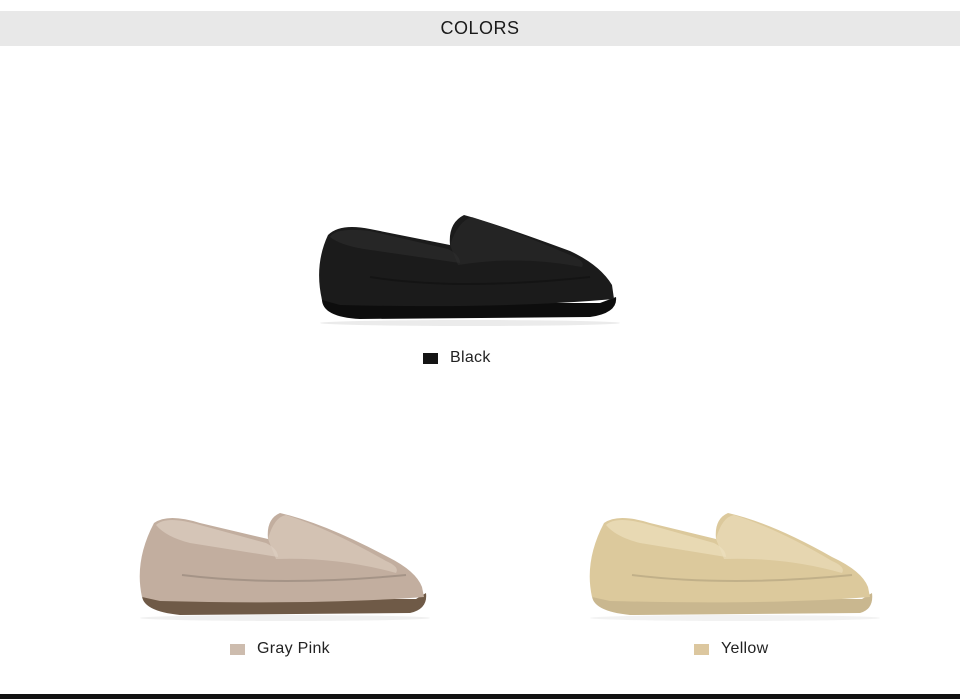  I want to click on color-name-yellow: Yellow, so click(745, 648).